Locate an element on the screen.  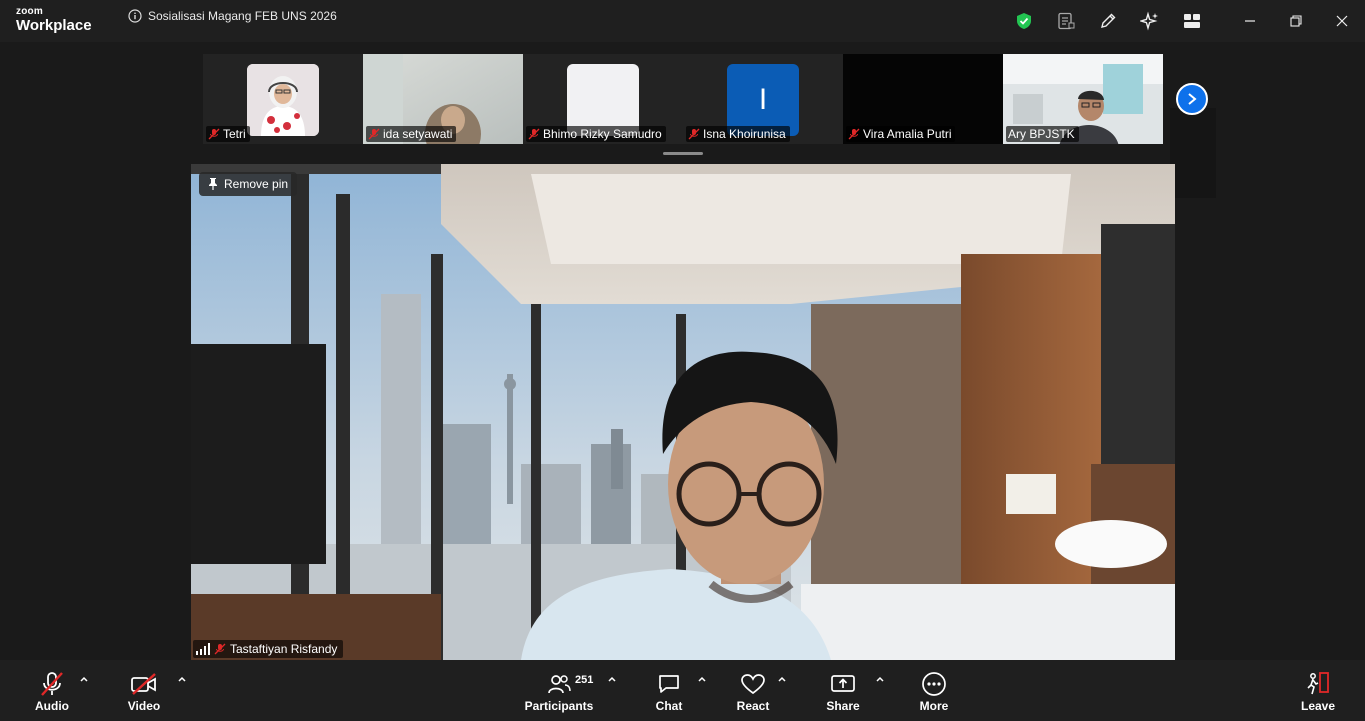
chevron-right-icon is located at coordinates (1192, 99).